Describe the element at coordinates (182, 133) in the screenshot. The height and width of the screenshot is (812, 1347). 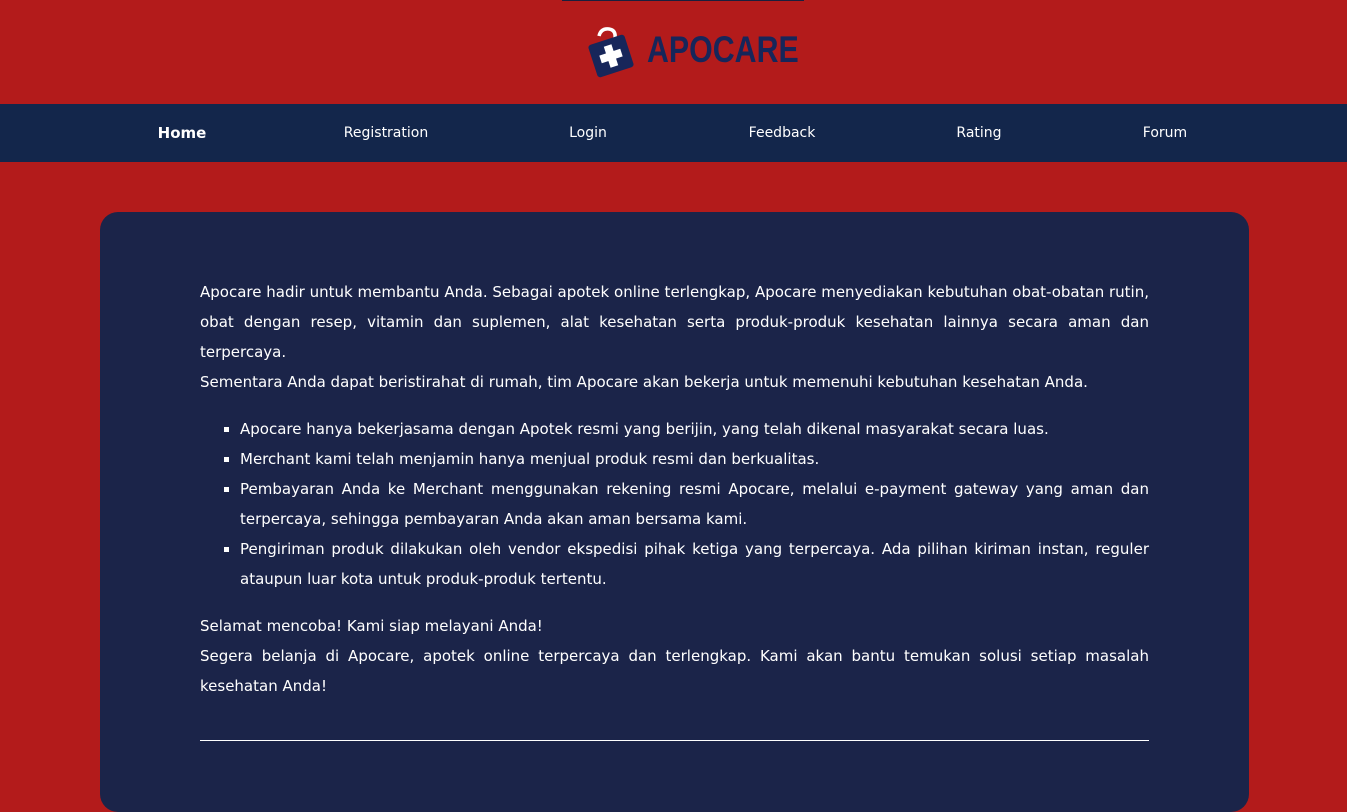
I see `nav-home: Home` at that location.